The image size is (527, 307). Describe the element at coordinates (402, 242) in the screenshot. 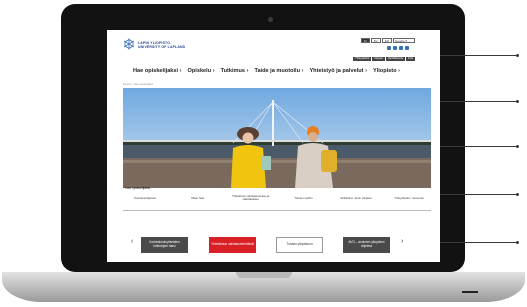

I see `chevron-right-icon: ›` at that location.